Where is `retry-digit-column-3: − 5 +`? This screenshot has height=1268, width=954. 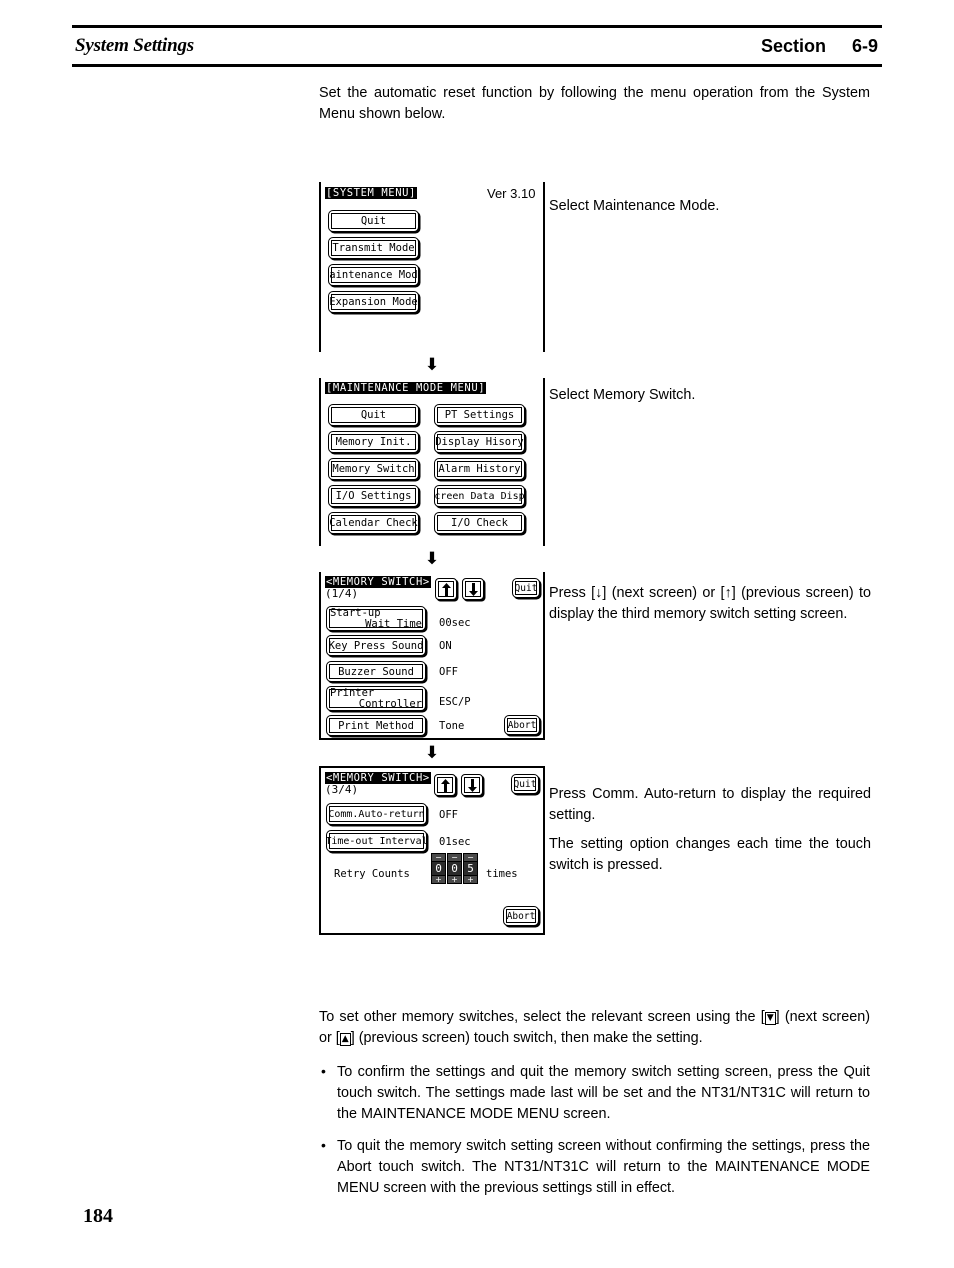
retry-digit-column-3: − 5 + is located at coordinates (470, 868).